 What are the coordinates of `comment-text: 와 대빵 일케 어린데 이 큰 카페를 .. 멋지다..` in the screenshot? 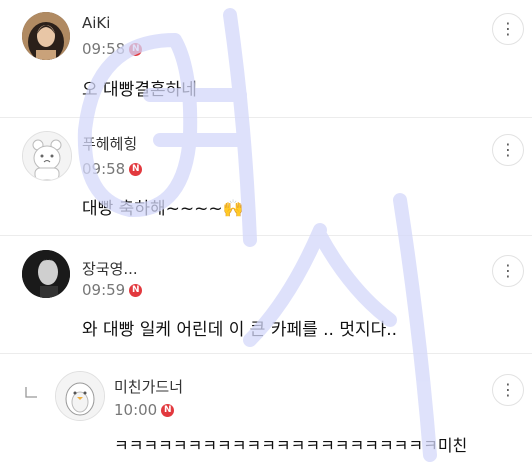 It's located at (240, 330).